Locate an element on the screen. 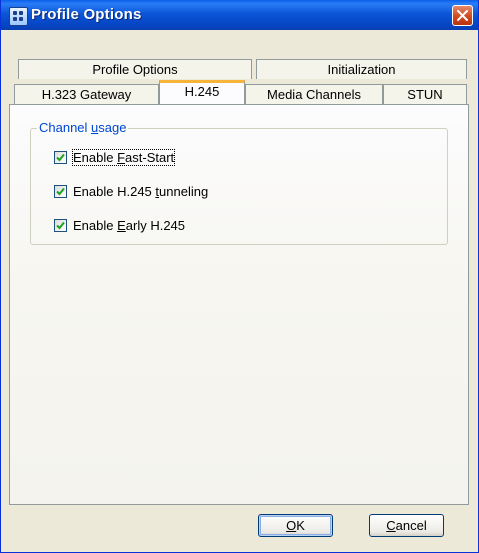 The width and height of the screenshot is (479, 553). title-bar: Profile Options is located at coordinates (239, 15).